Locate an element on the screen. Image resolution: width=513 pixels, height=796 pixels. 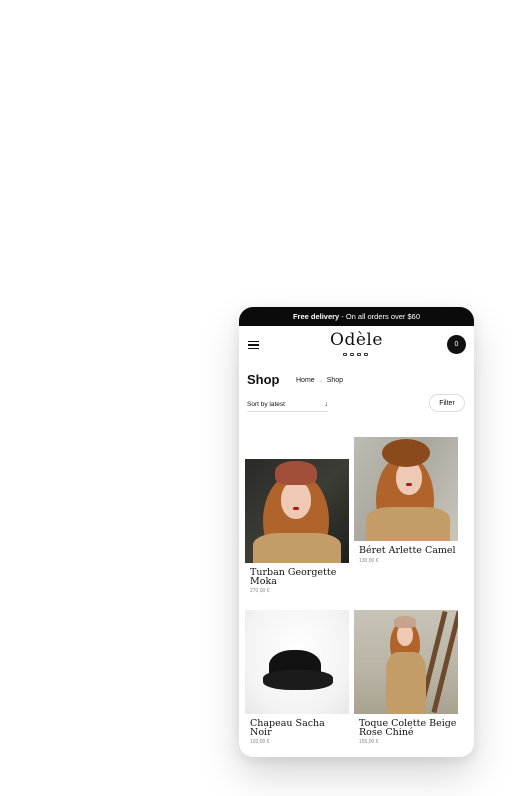
breadcrumb: Home → Shop is located at coordinates (319, 380).